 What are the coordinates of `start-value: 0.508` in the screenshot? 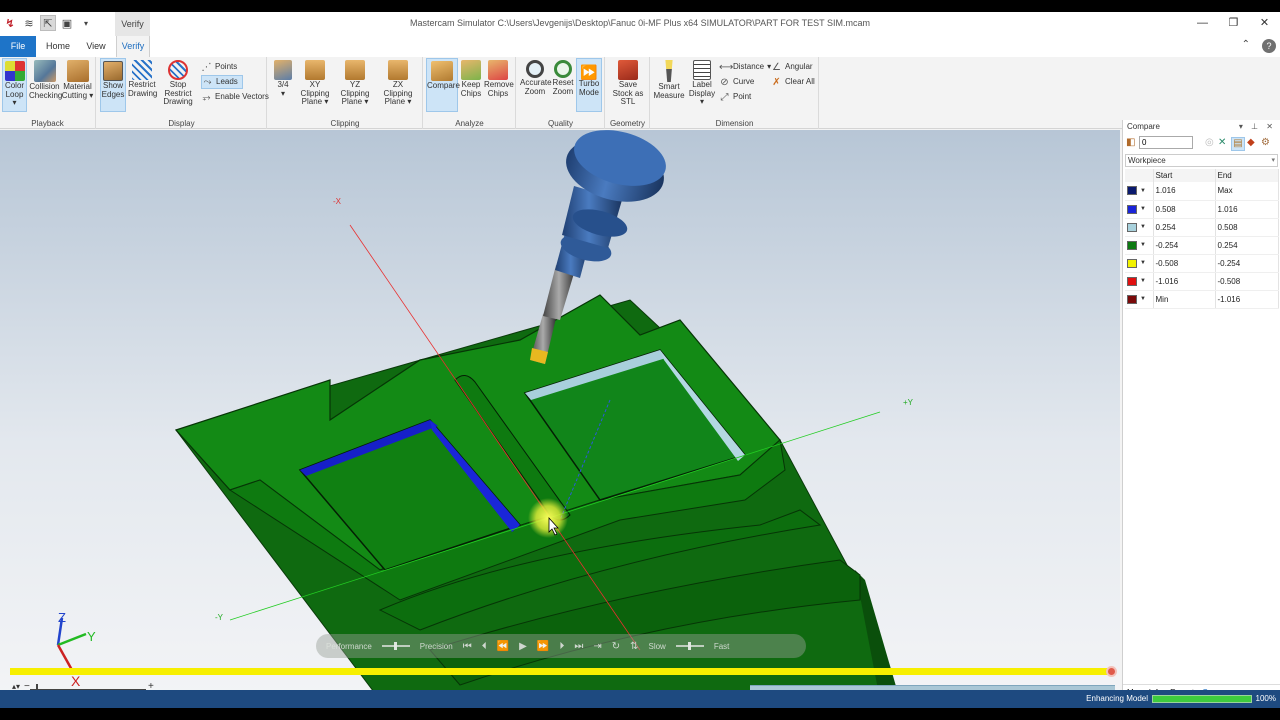 It's located at (1184, 209).